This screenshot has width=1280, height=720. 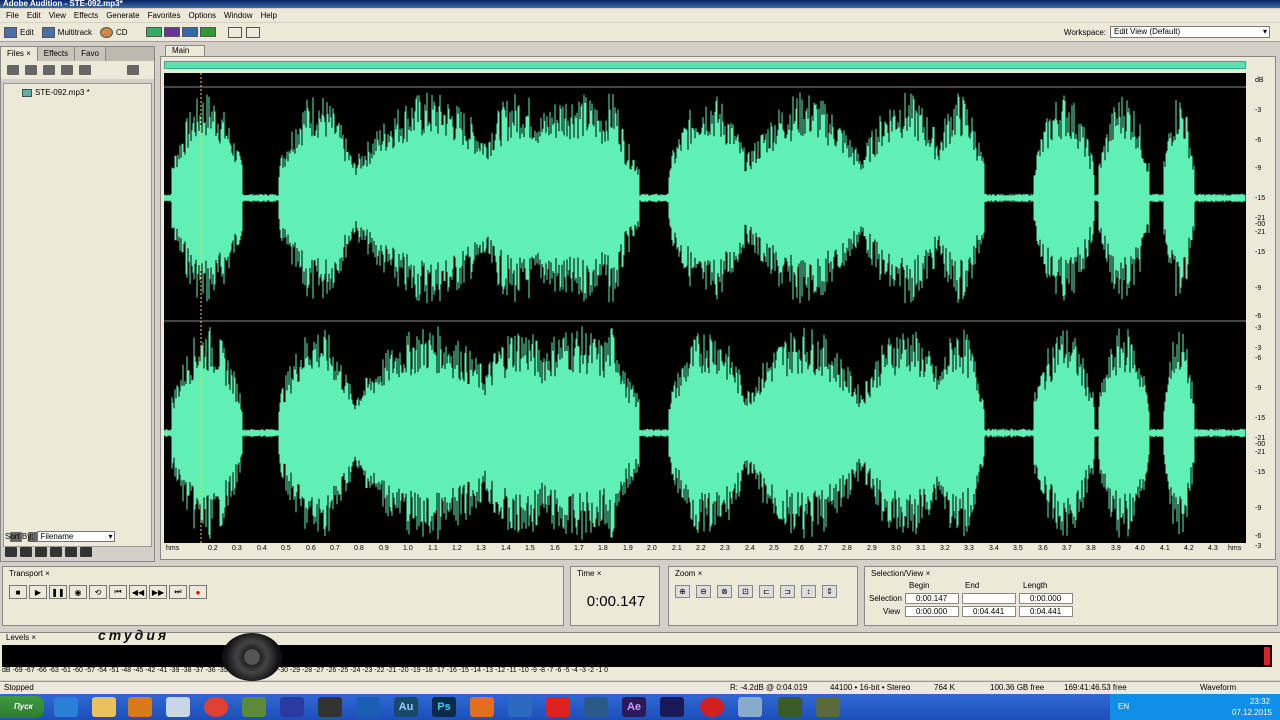 I want to click on menu-file: File, so click(x=12, y=15).